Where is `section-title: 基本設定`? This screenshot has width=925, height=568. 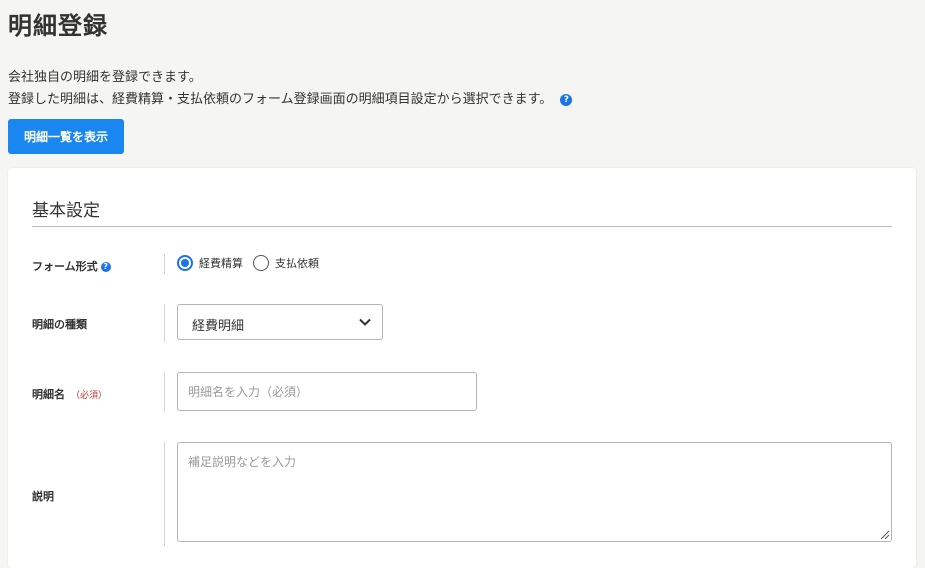 section-title: 基本設定 is located at coordinates (66, 211).